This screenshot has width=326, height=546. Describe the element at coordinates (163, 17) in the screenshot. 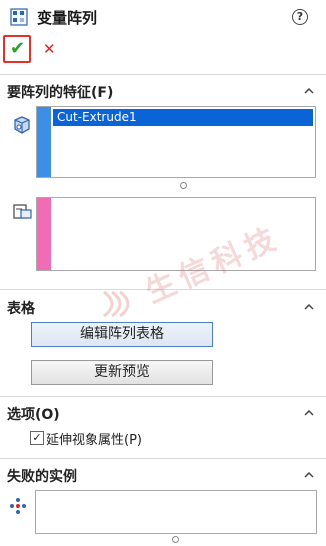

I see `property-manager-header: 变量阵列 ?` at that location.